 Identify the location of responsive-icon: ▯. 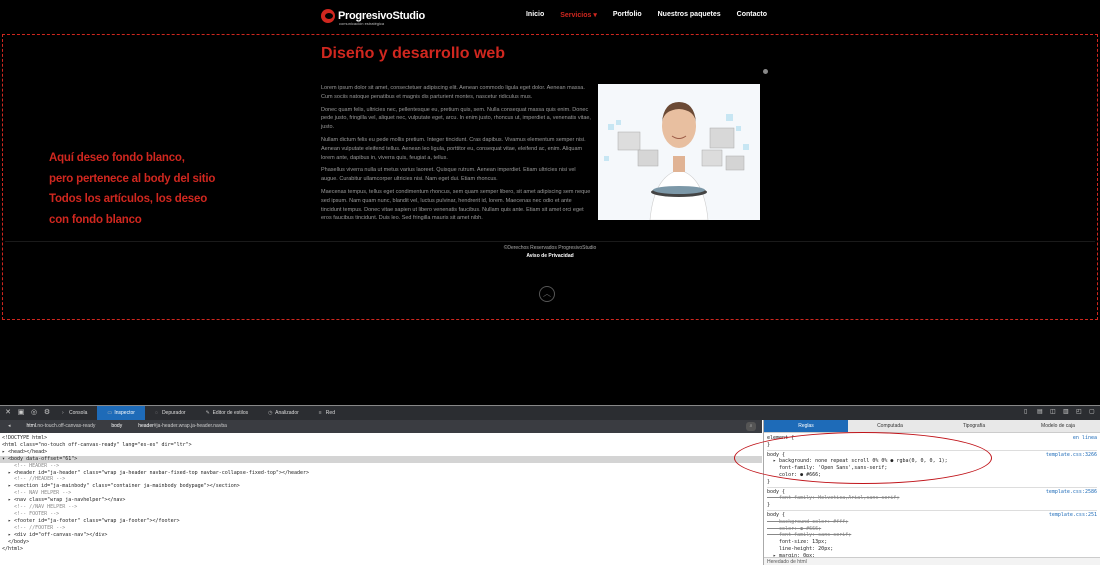
(1027, 412).